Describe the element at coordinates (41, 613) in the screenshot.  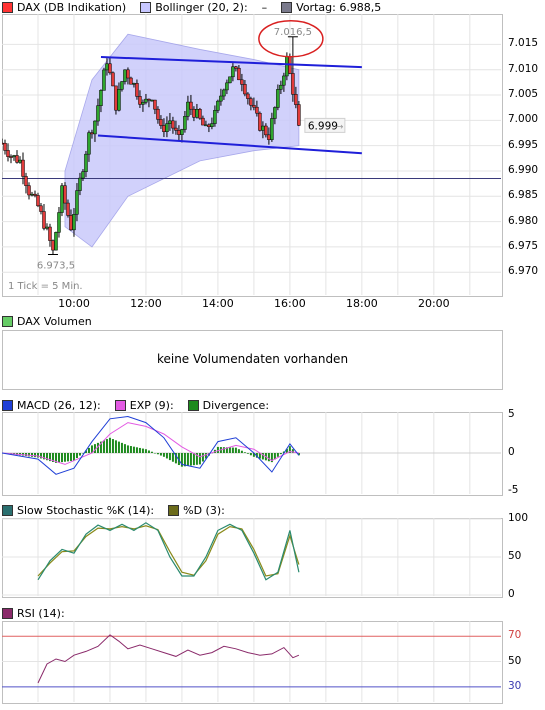
I see `legend-label: RSI (14):` at that location.